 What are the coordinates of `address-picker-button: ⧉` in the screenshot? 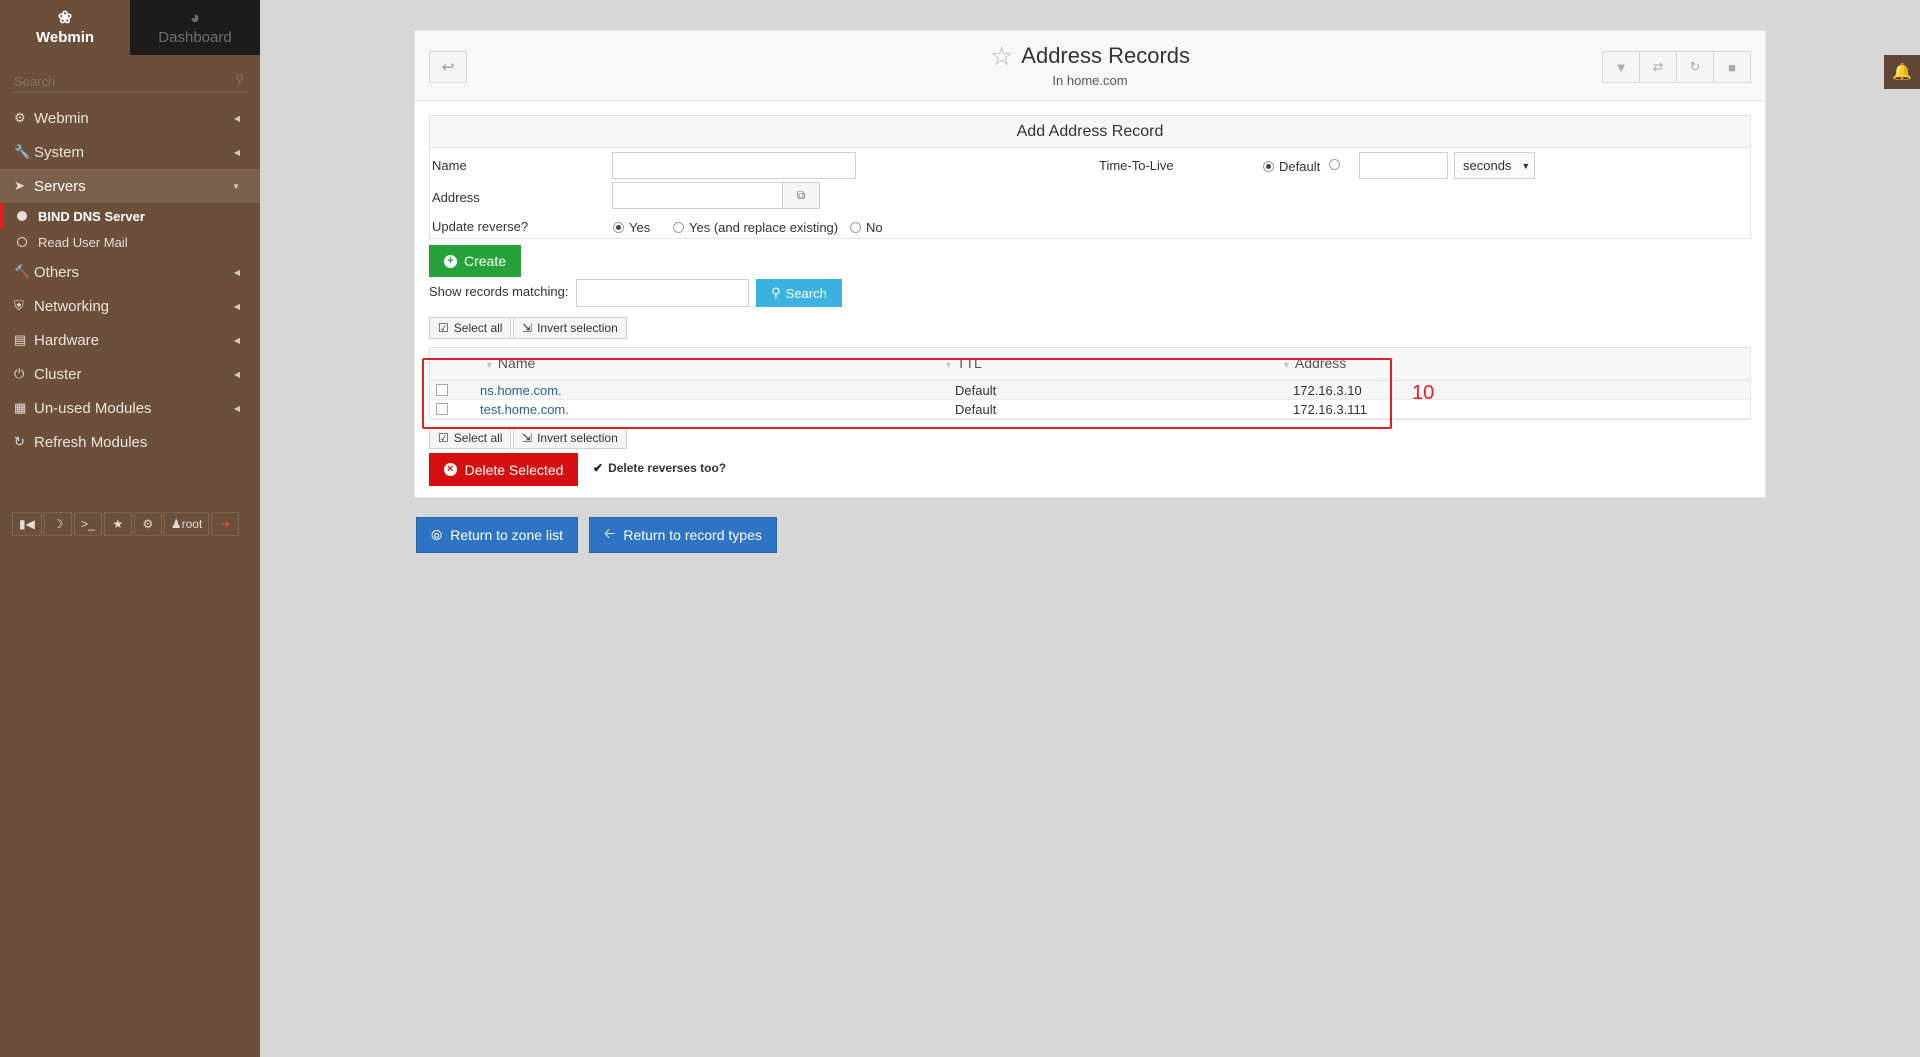 It's located at (801, 195).